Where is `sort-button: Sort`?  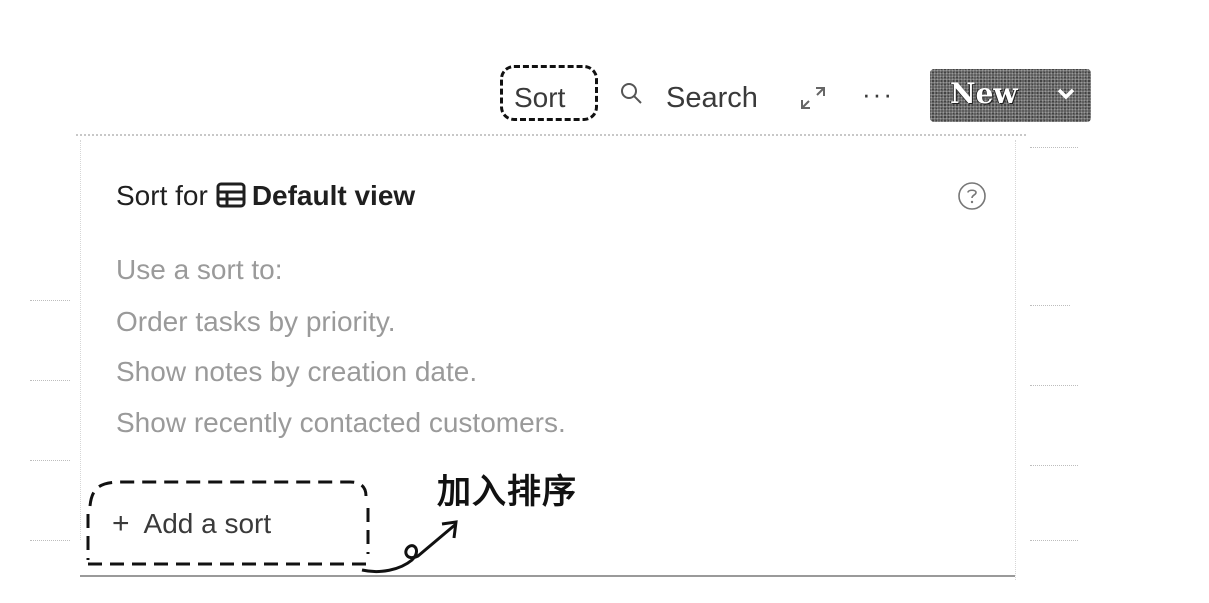 sort-button: Sort is located at coordinates (539, 98).